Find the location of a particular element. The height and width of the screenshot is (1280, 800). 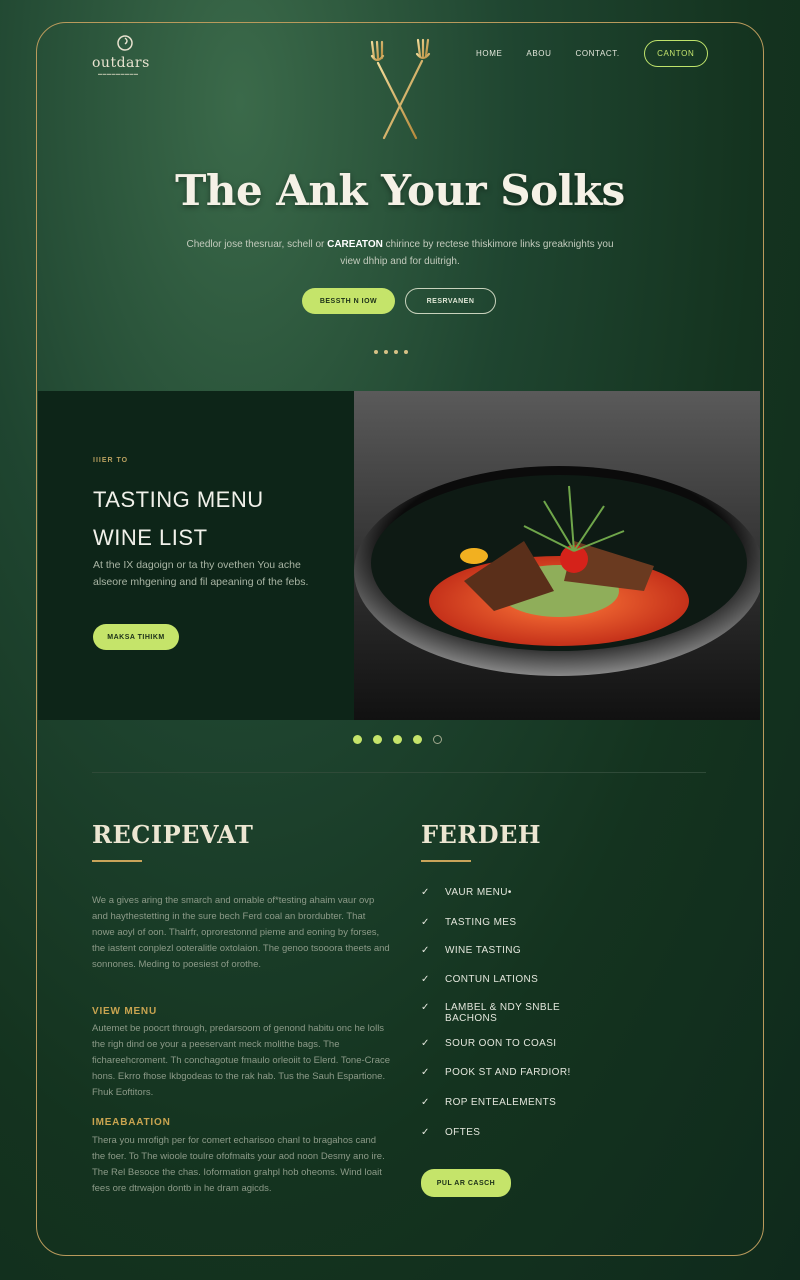

checklist-item: ✓ POOK ST AND FARDIOR! is located at coordinates (571, 1073).